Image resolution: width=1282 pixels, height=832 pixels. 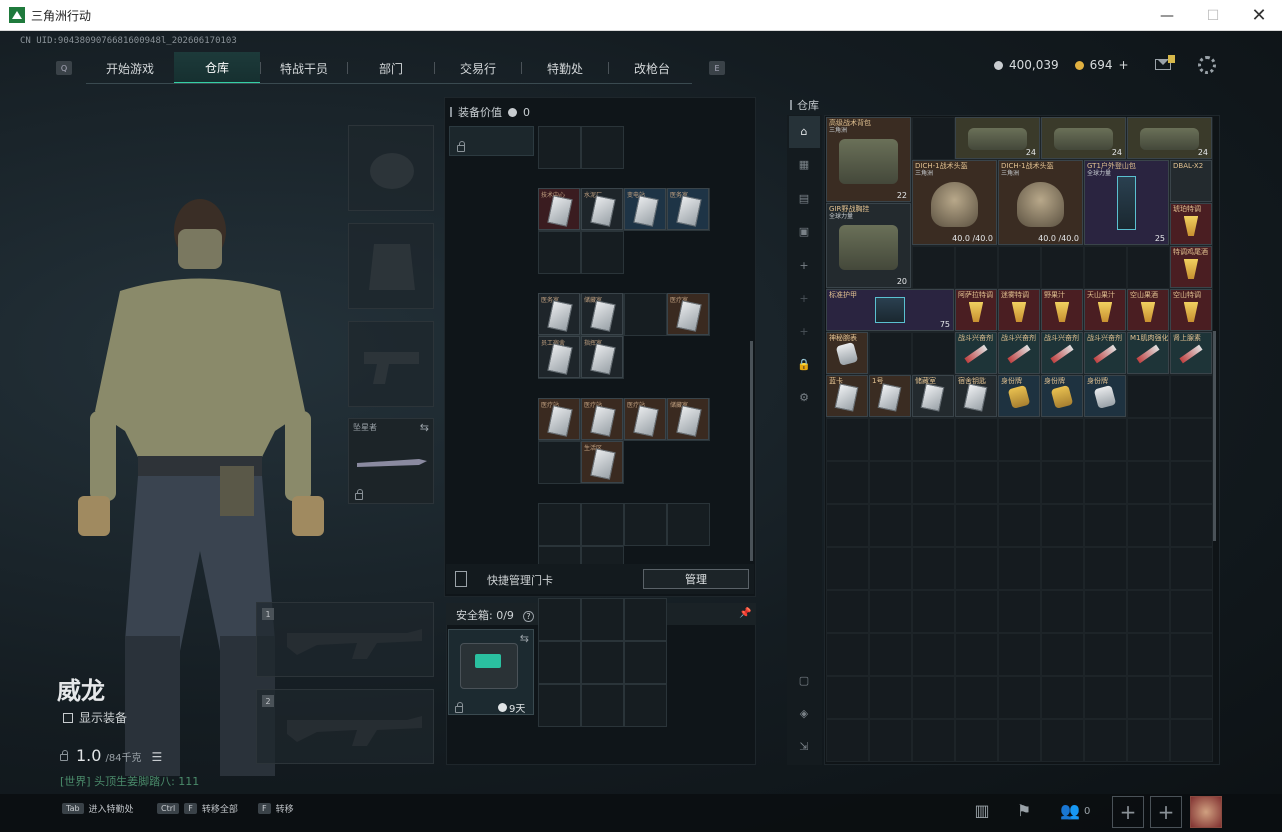 What do you see at coordinates (1191, 353) in the screenshot?
I see `syringe: 肾上腺素` at bounding box center [1191, 353].